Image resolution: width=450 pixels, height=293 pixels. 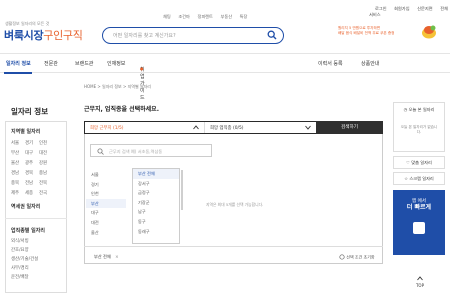 I want to click on sido-item: 경기, so click(x=106, y=185).